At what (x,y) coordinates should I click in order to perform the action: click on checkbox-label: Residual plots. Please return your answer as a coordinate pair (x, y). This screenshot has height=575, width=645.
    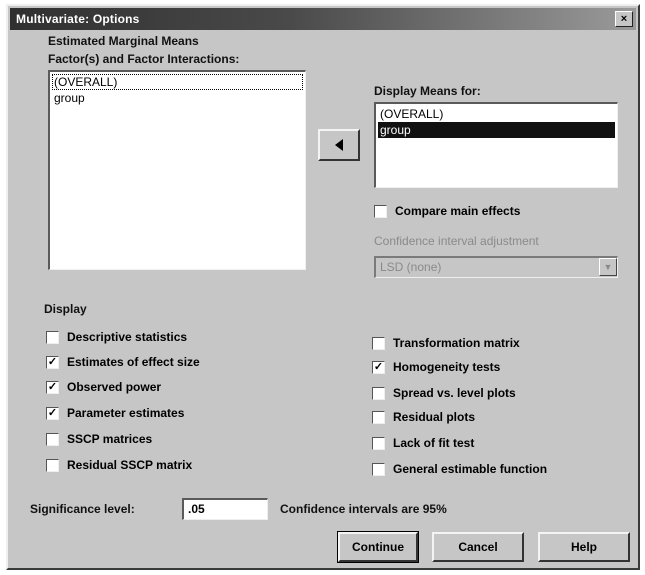
    Looking at the image, I should click on (434, 417).